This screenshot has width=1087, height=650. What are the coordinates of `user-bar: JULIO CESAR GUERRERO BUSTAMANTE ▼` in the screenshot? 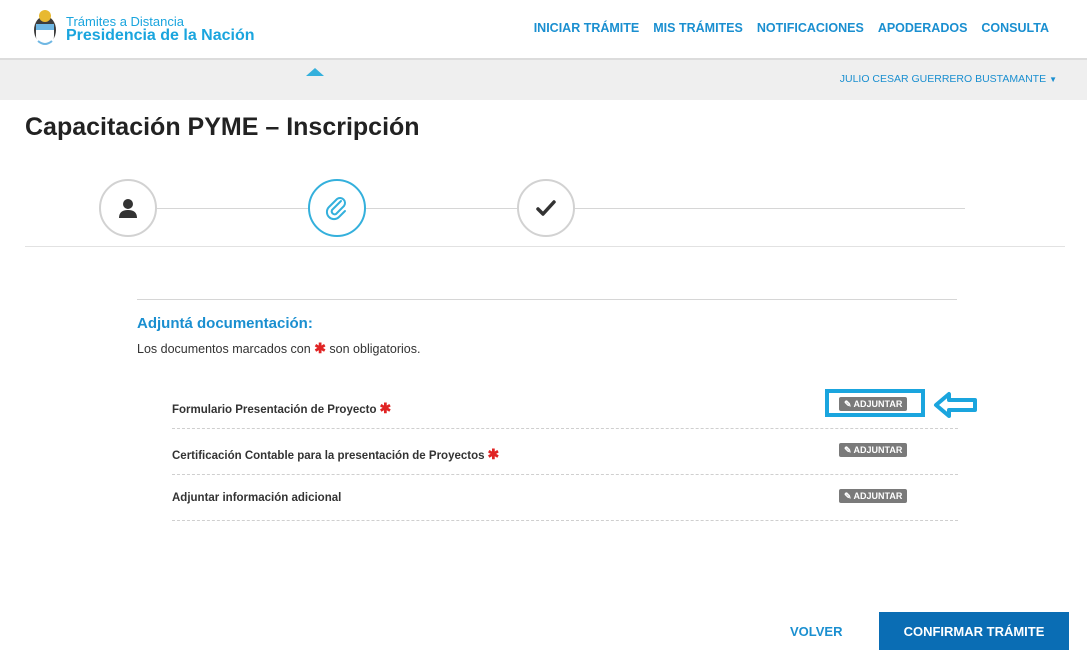 It's located at (543, 80).